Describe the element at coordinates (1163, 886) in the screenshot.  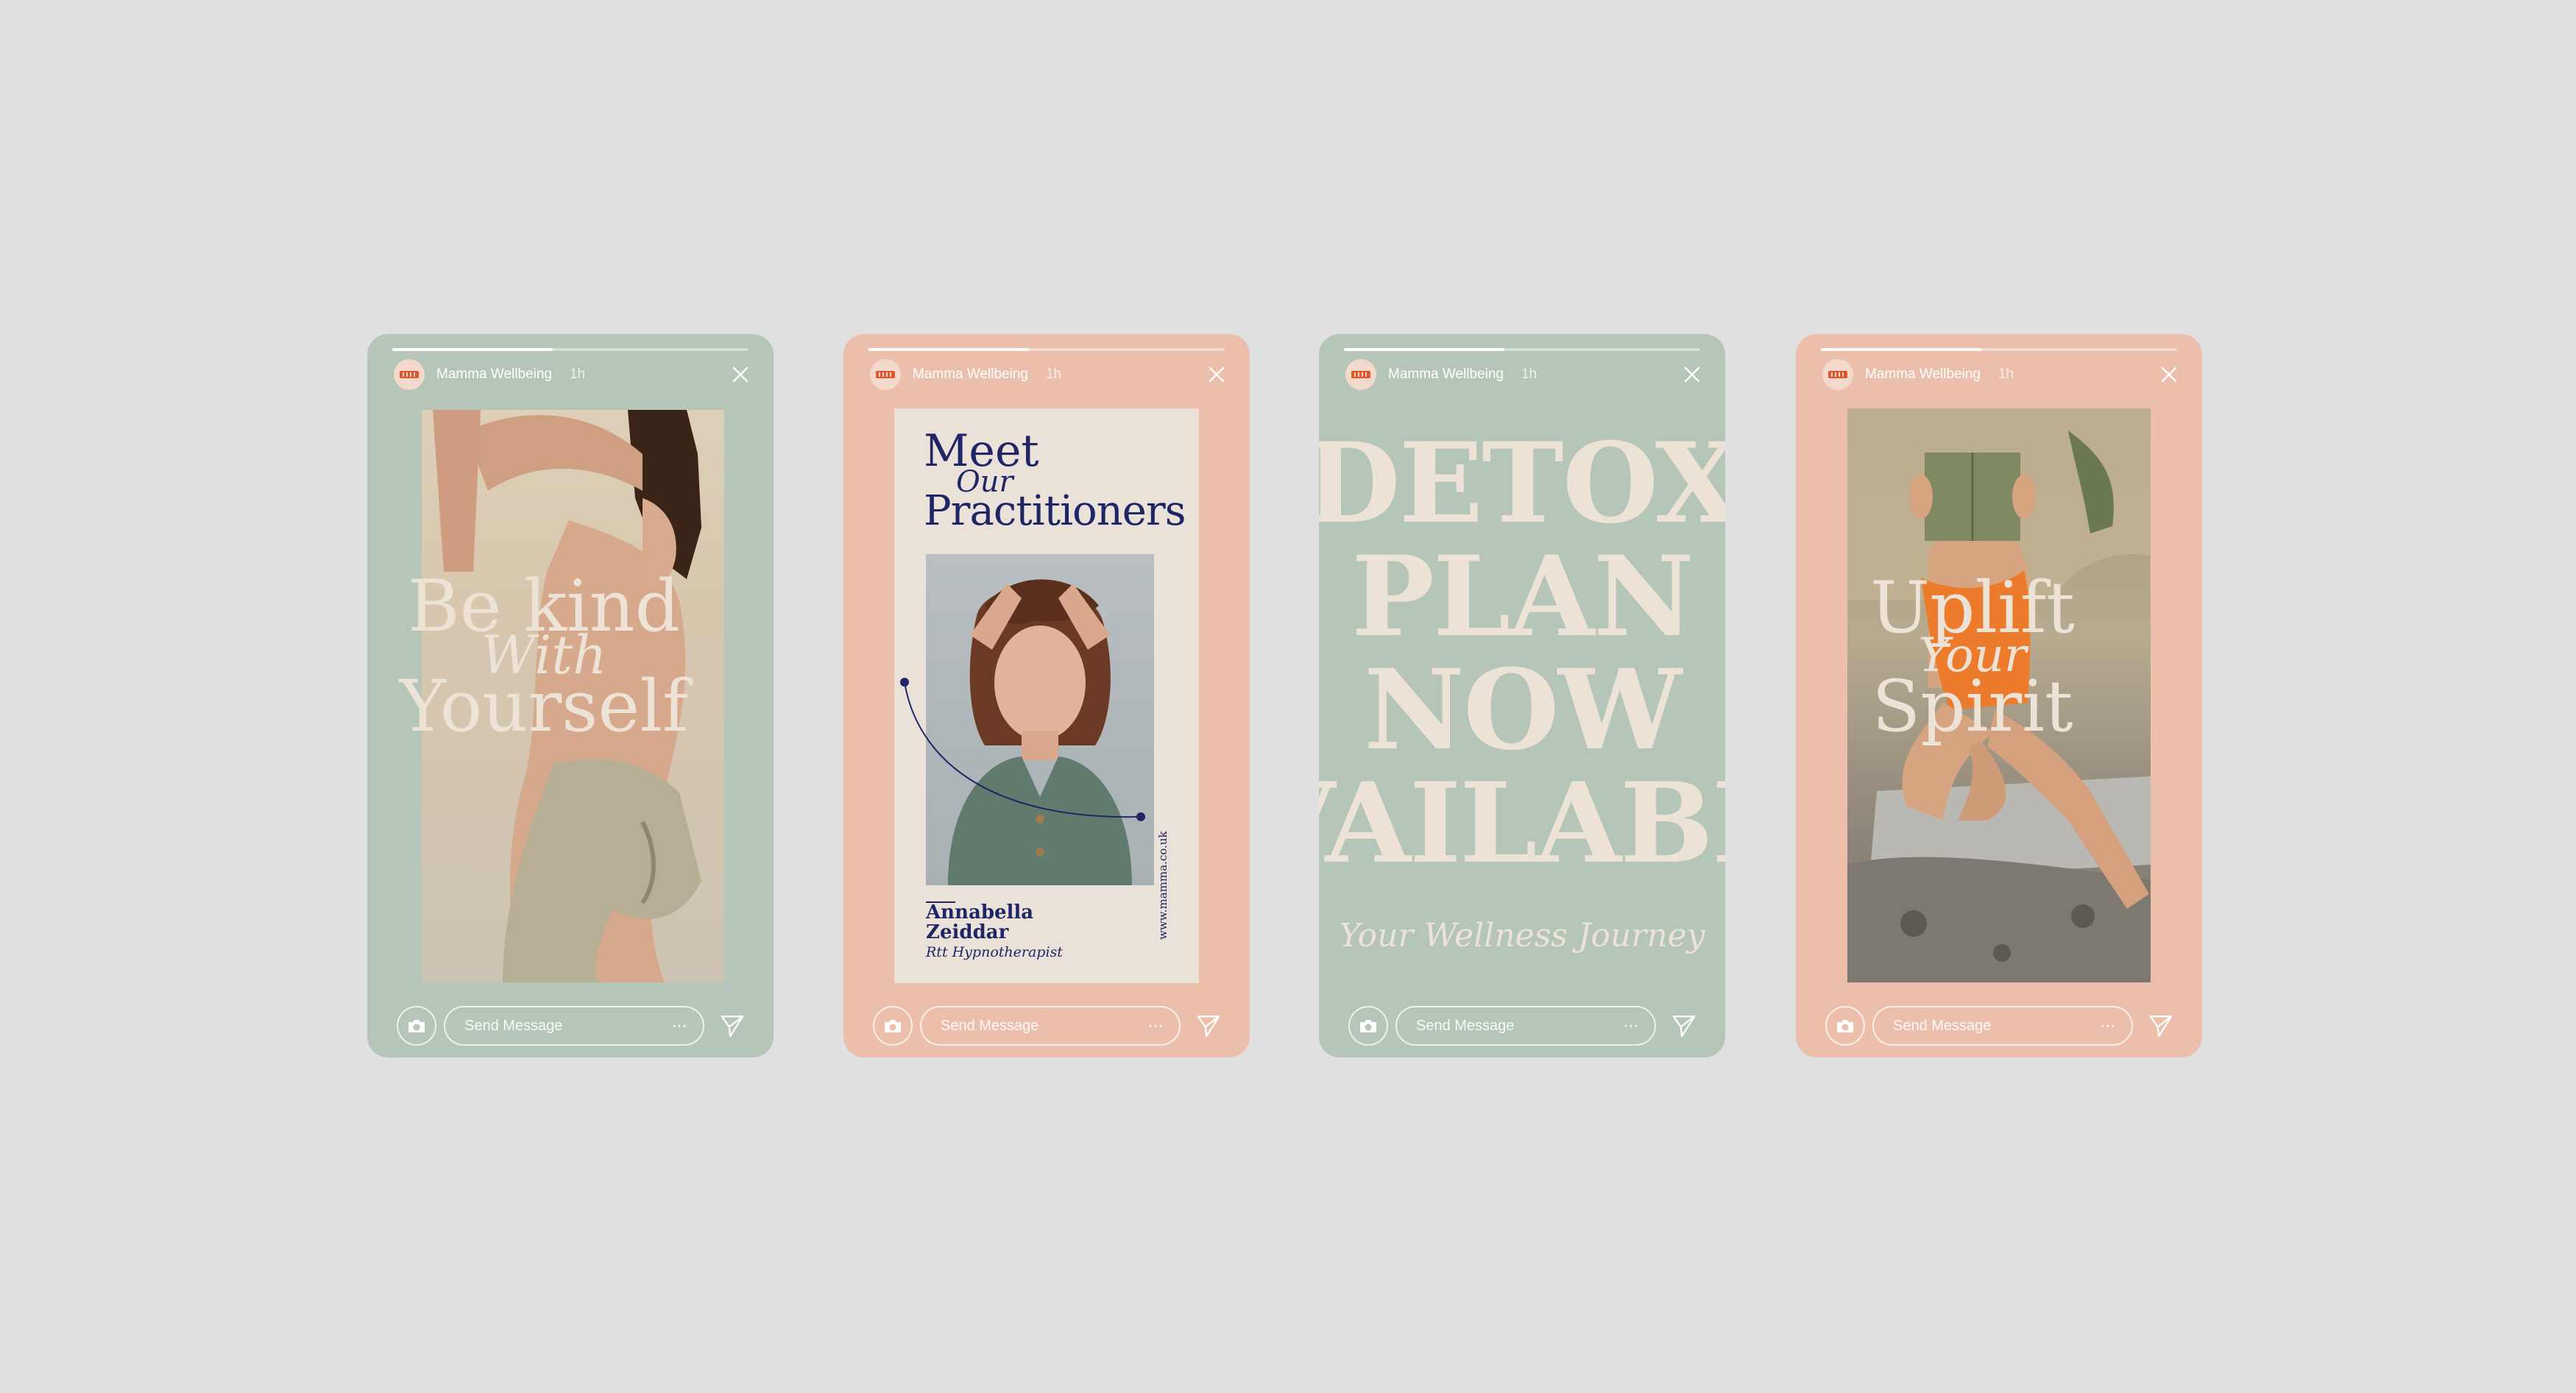
I see `website-url: www.mamma.co.uk` at that location.